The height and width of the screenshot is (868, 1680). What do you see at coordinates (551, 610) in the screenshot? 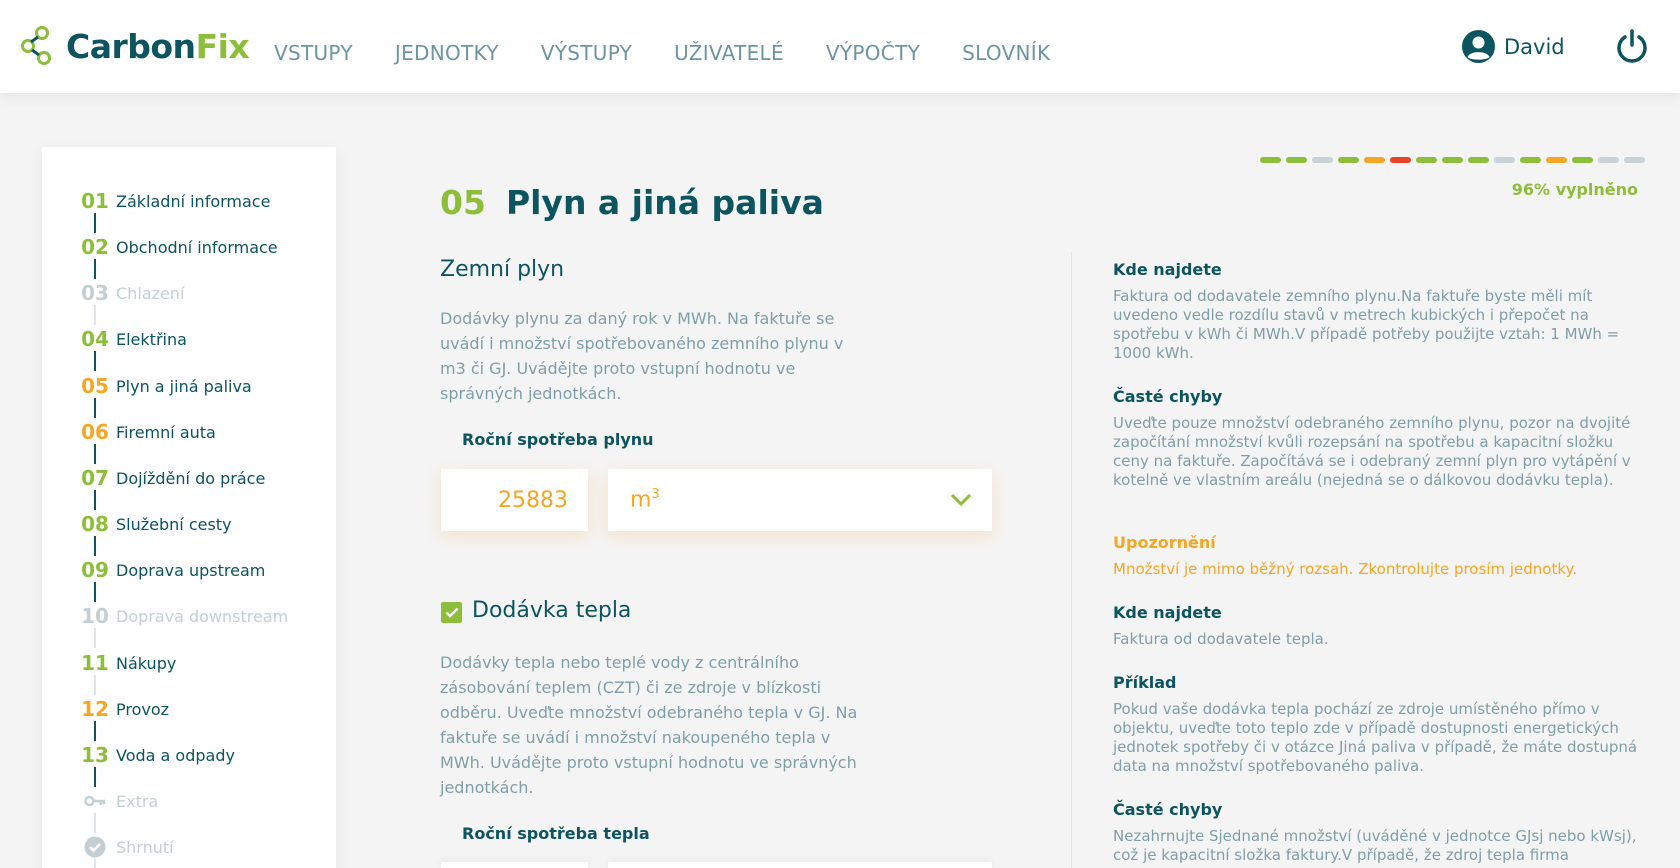
I see `heat-supply-label: Dodávka tepla` at bounding box center [551, 610].